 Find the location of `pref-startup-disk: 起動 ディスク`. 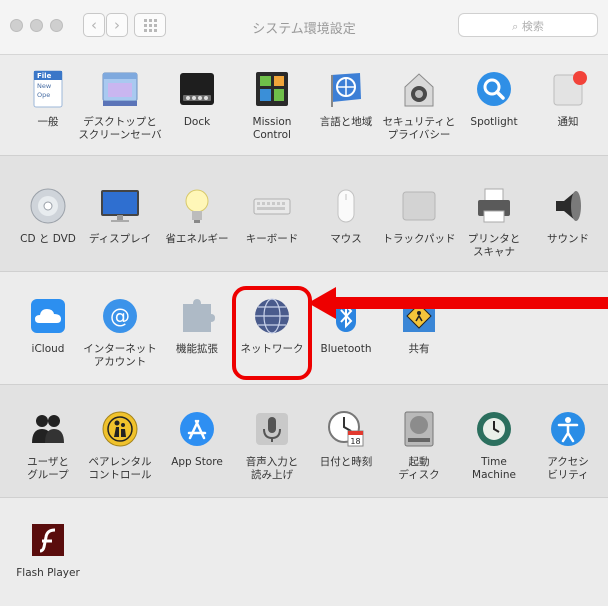

pref-startup-disk: 起動 ディスク is located at coordinates (419, 445).